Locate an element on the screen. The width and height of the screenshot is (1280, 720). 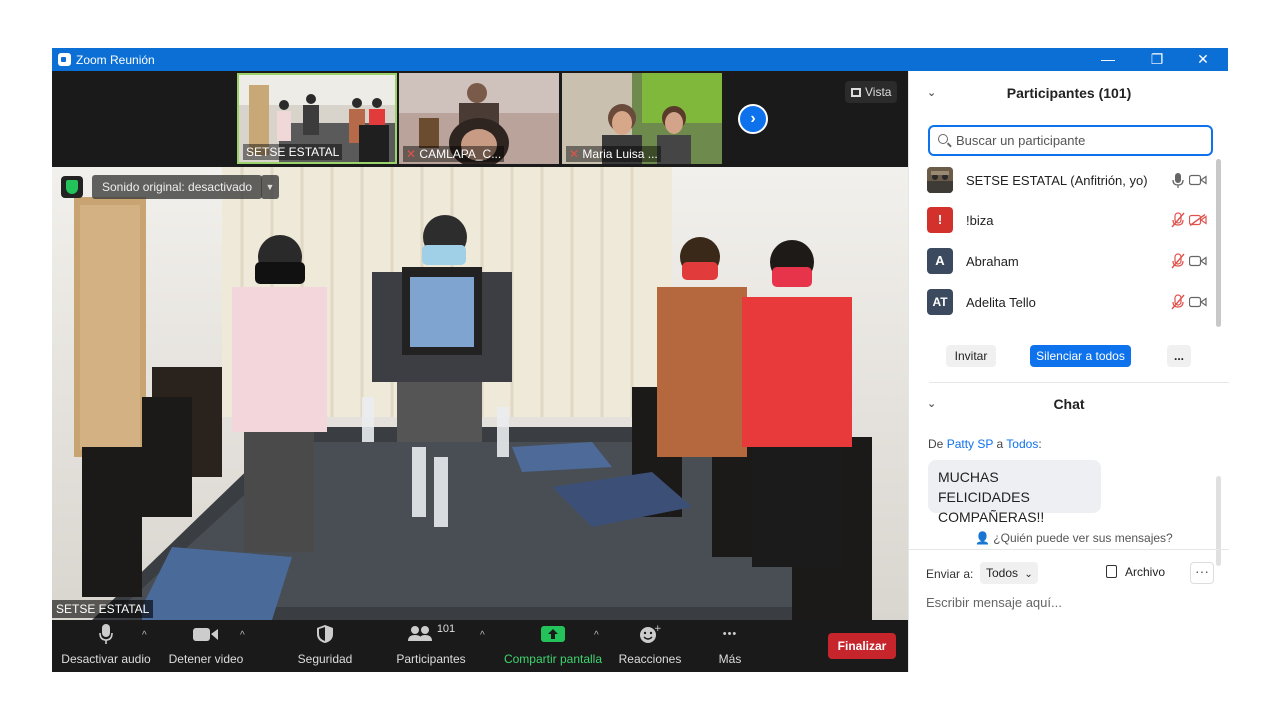
mute-audio-button: Desactivar audio is located at coordinates (106, 646).